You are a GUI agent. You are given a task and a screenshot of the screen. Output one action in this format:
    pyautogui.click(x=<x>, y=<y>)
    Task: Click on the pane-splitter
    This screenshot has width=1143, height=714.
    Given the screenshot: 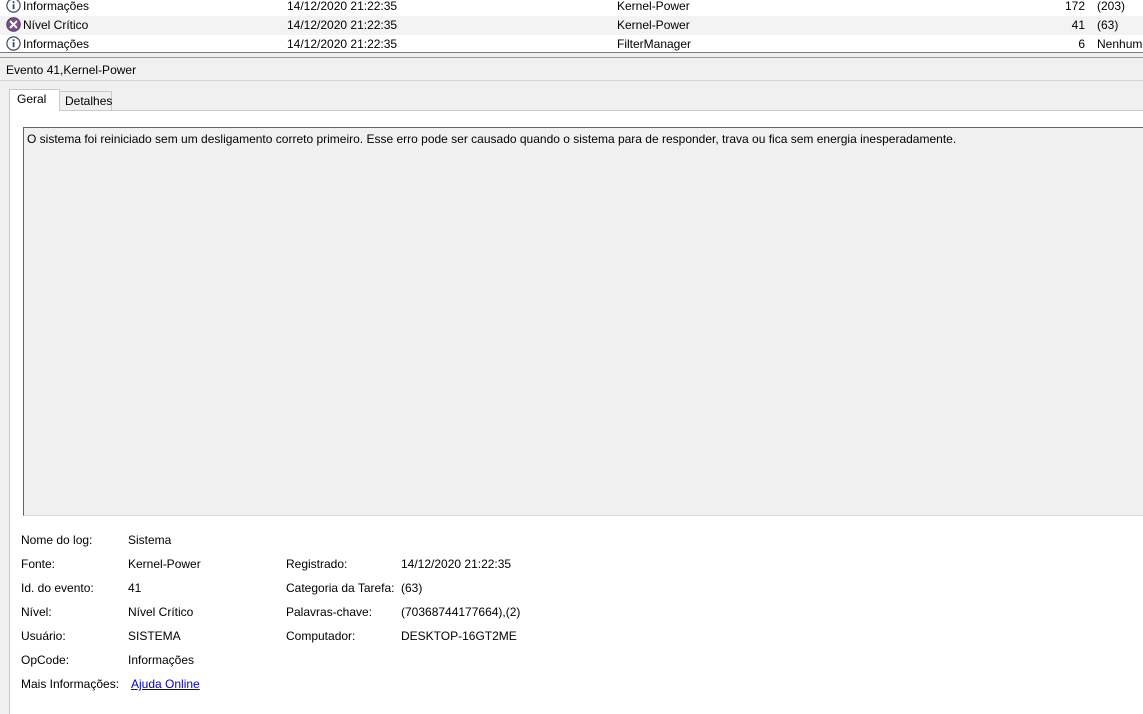 What is the action you would take?
    pyautogui.click(x=571, y=57)
    